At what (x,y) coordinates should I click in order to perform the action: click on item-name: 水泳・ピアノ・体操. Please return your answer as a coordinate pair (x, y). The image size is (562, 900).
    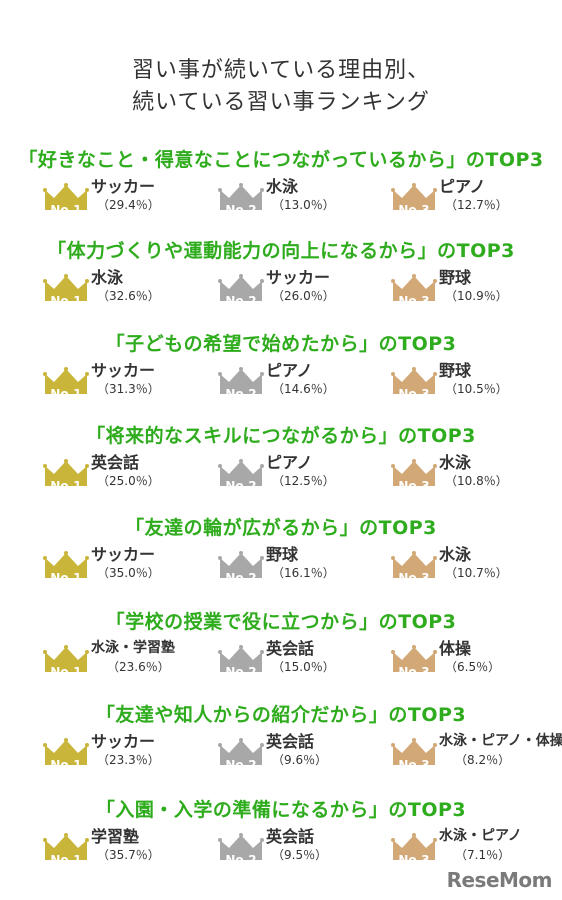
    Looking at the image, I should click on (500, 741).